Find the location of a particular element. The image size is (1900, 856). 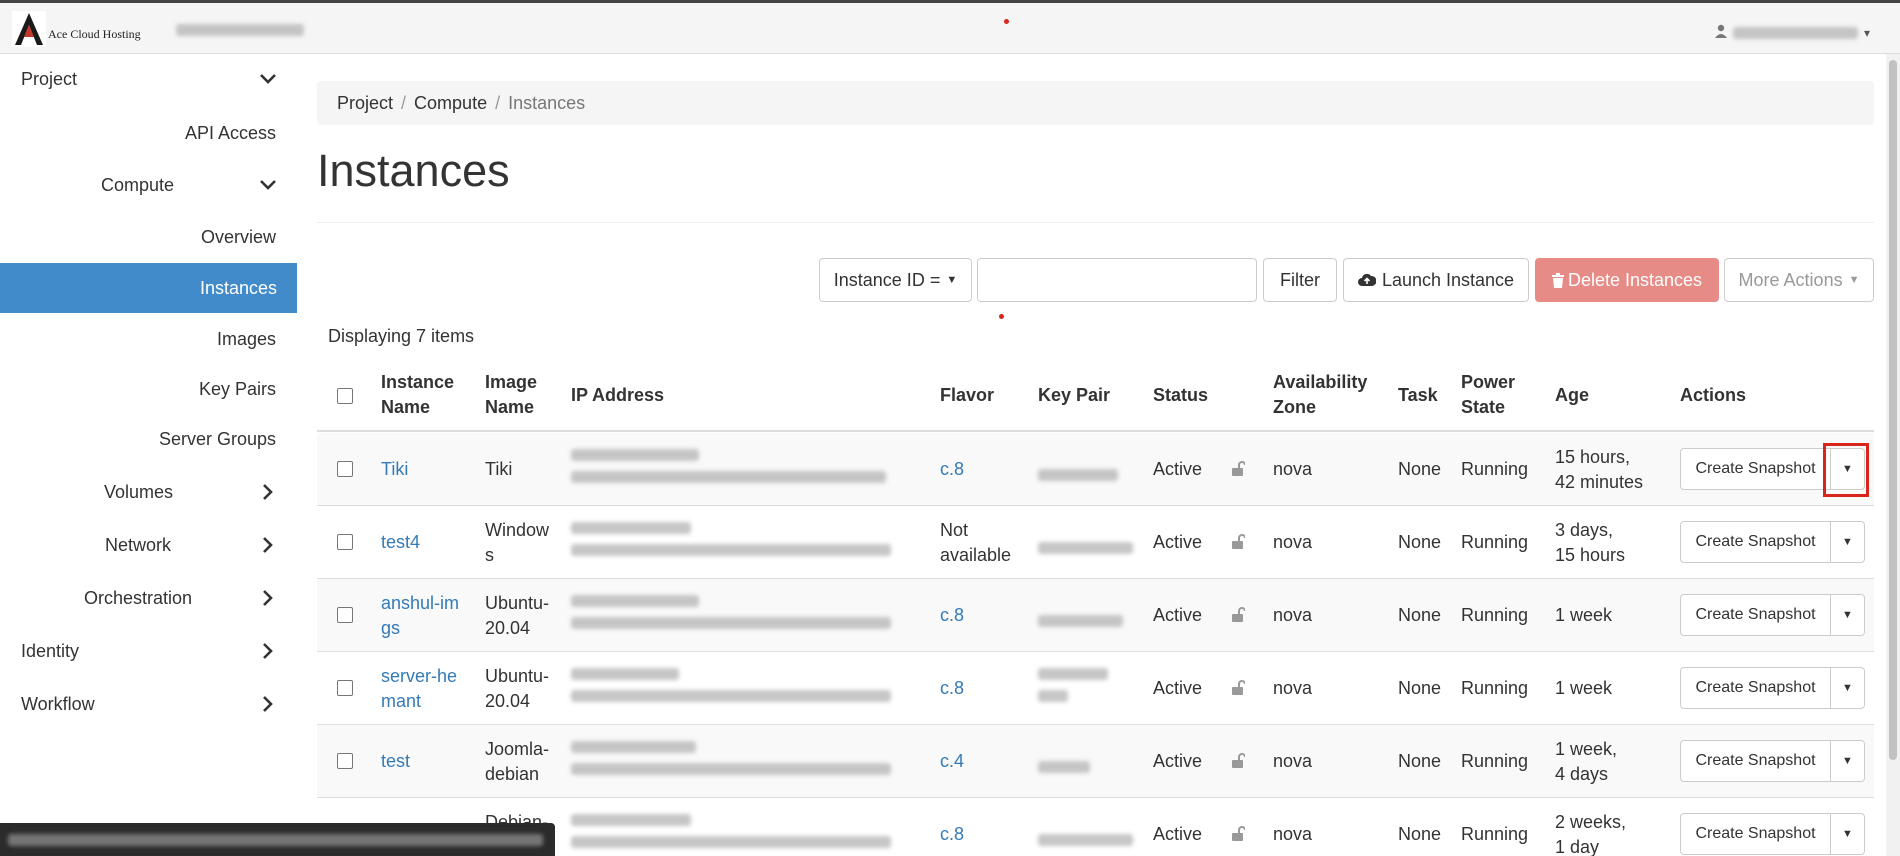

sidebar-item-label: Overview is located at coordinates (238, 236).